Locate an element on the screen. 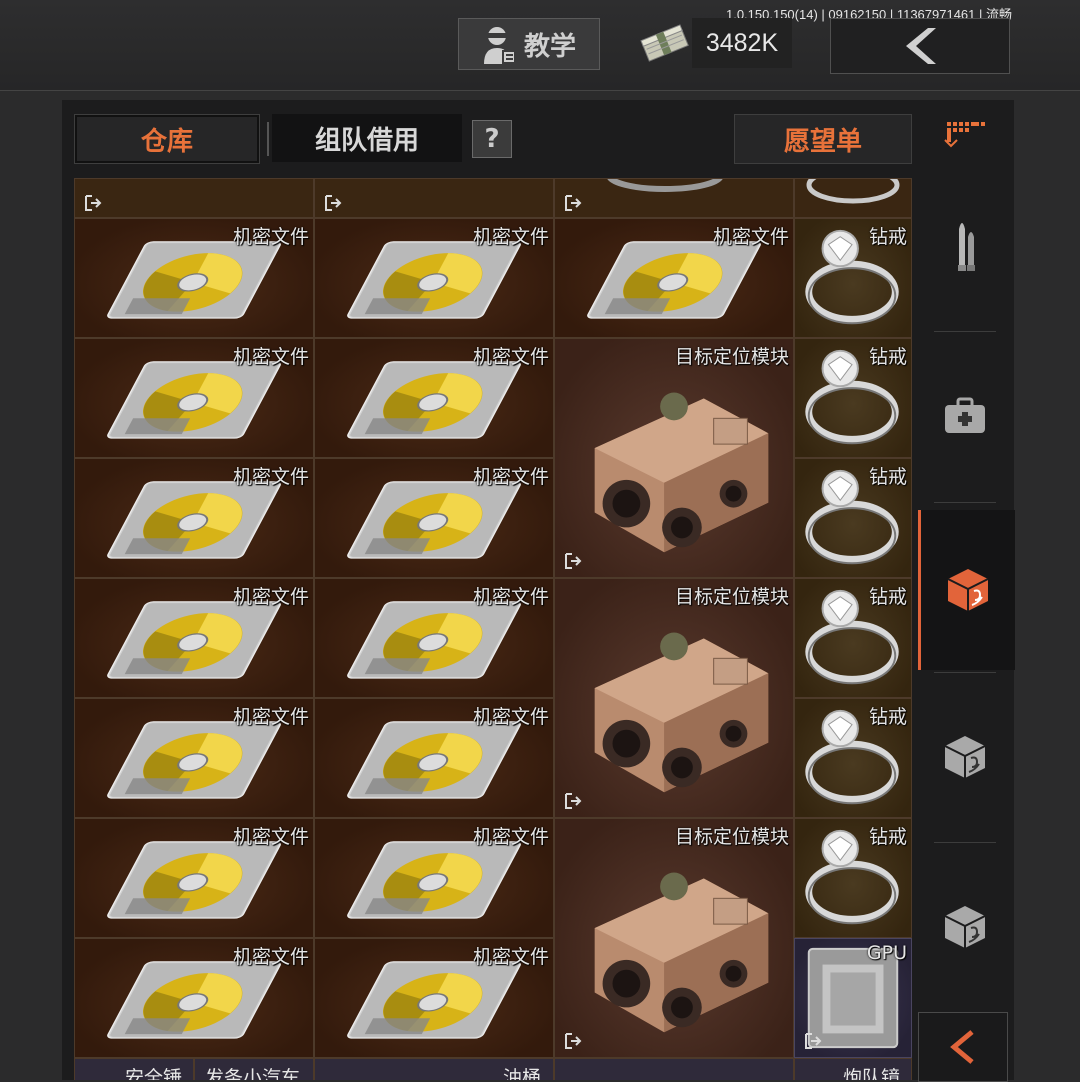  nav-medical is located at coordinates (965, 417).